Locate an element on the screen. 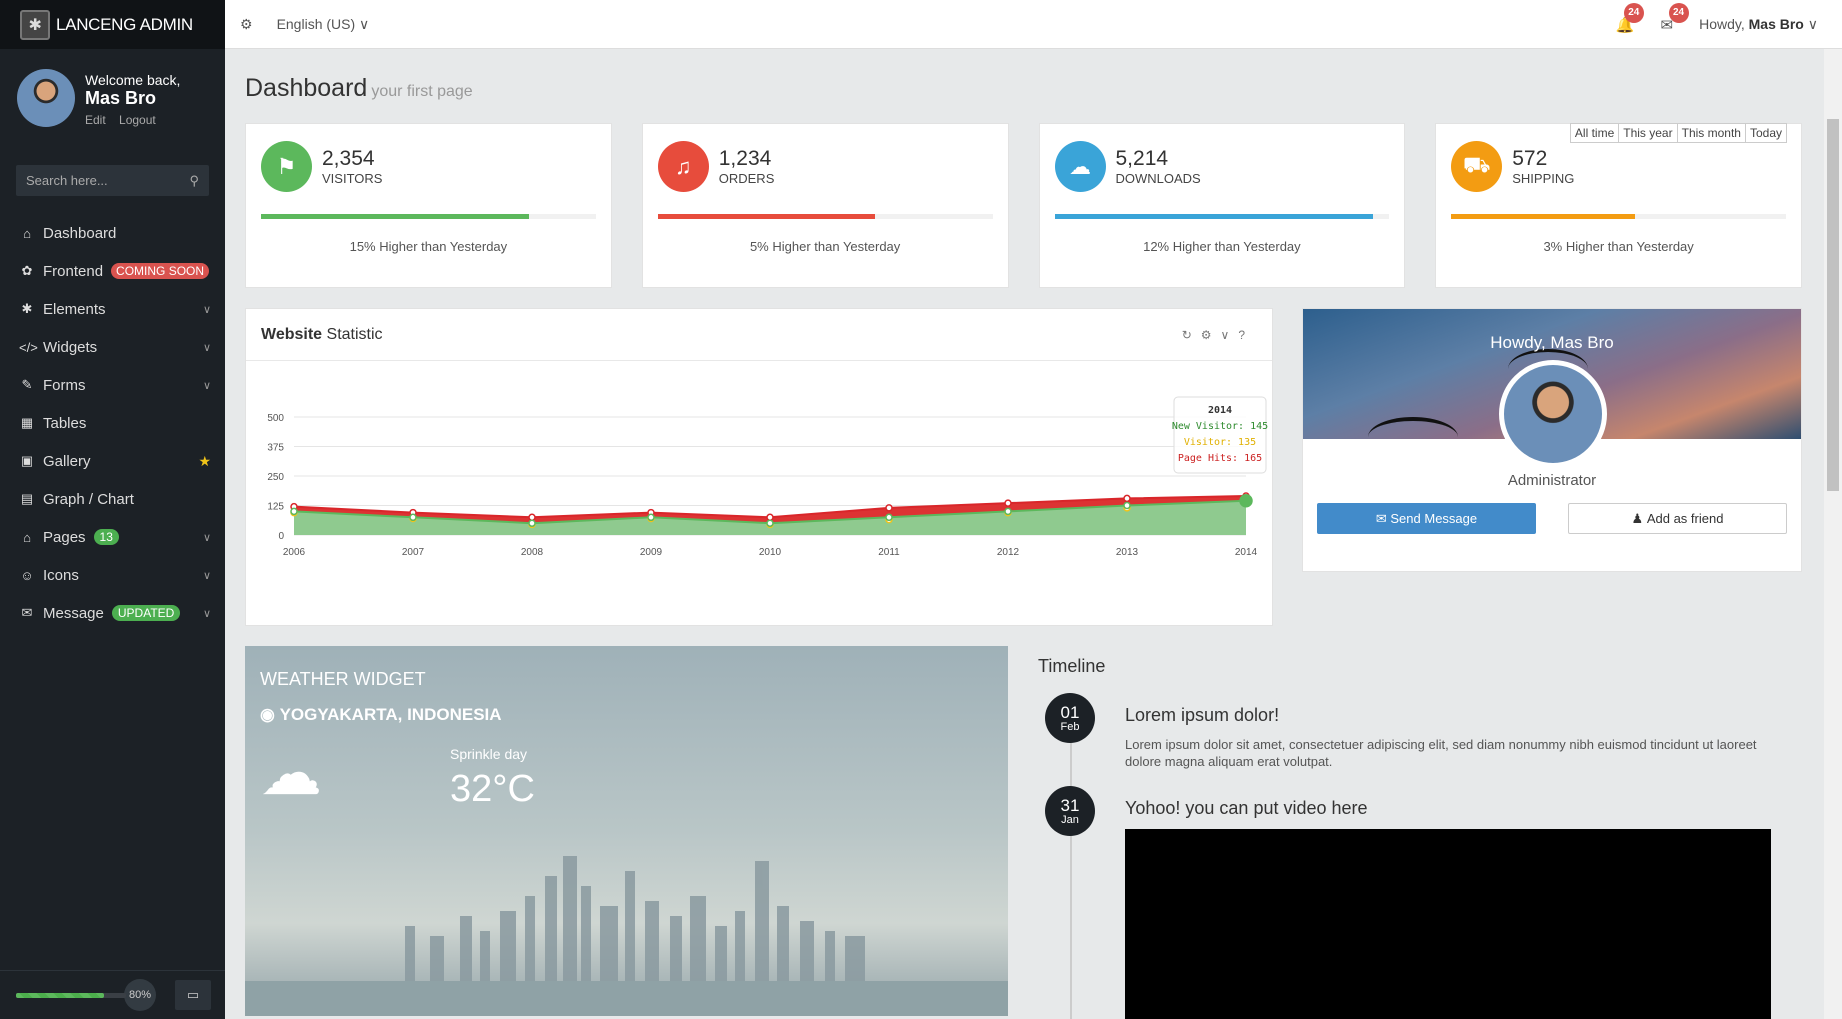 The width and height of the screenshot is (1842, 1019). sidebar-item-pages: ⌂ Pages 13 ∨ is located at coordinates (112, 537).